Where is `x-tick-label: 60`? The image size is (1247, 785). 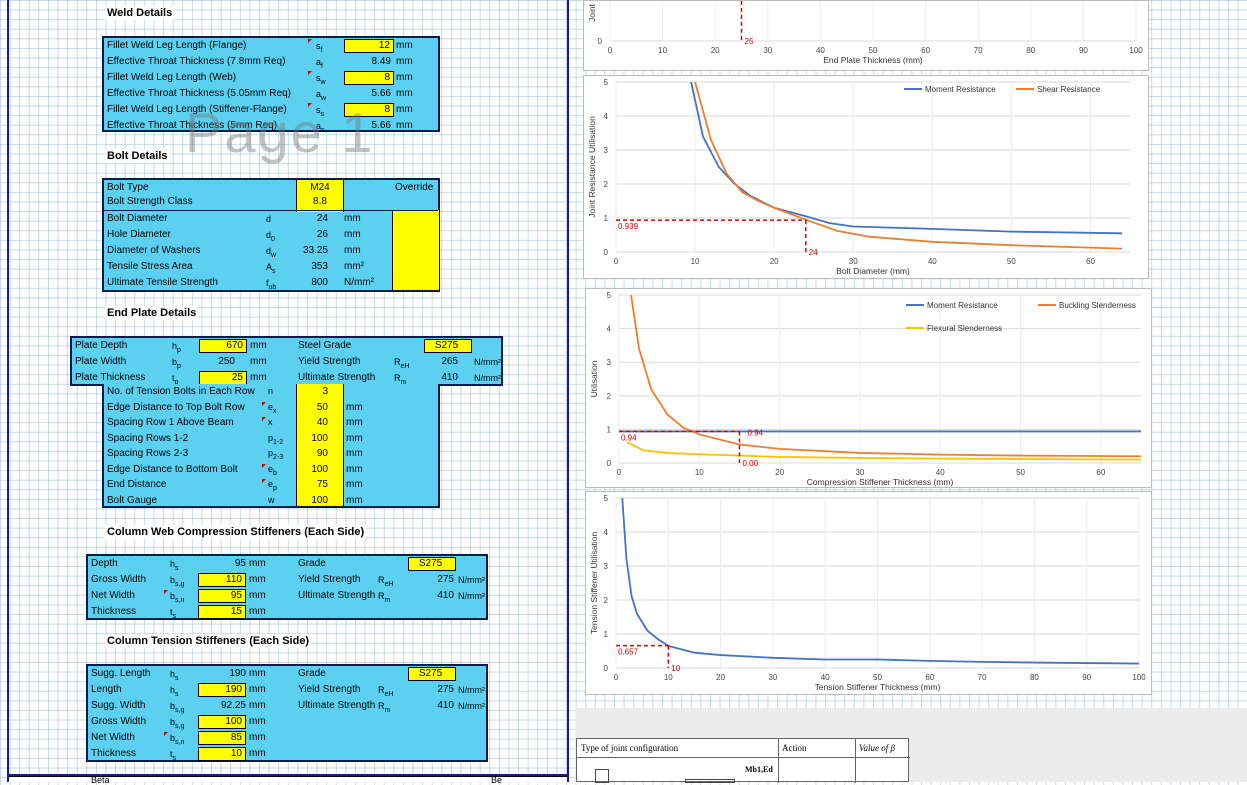 x-tick-label: 60 is located at coordinates (925, 50).